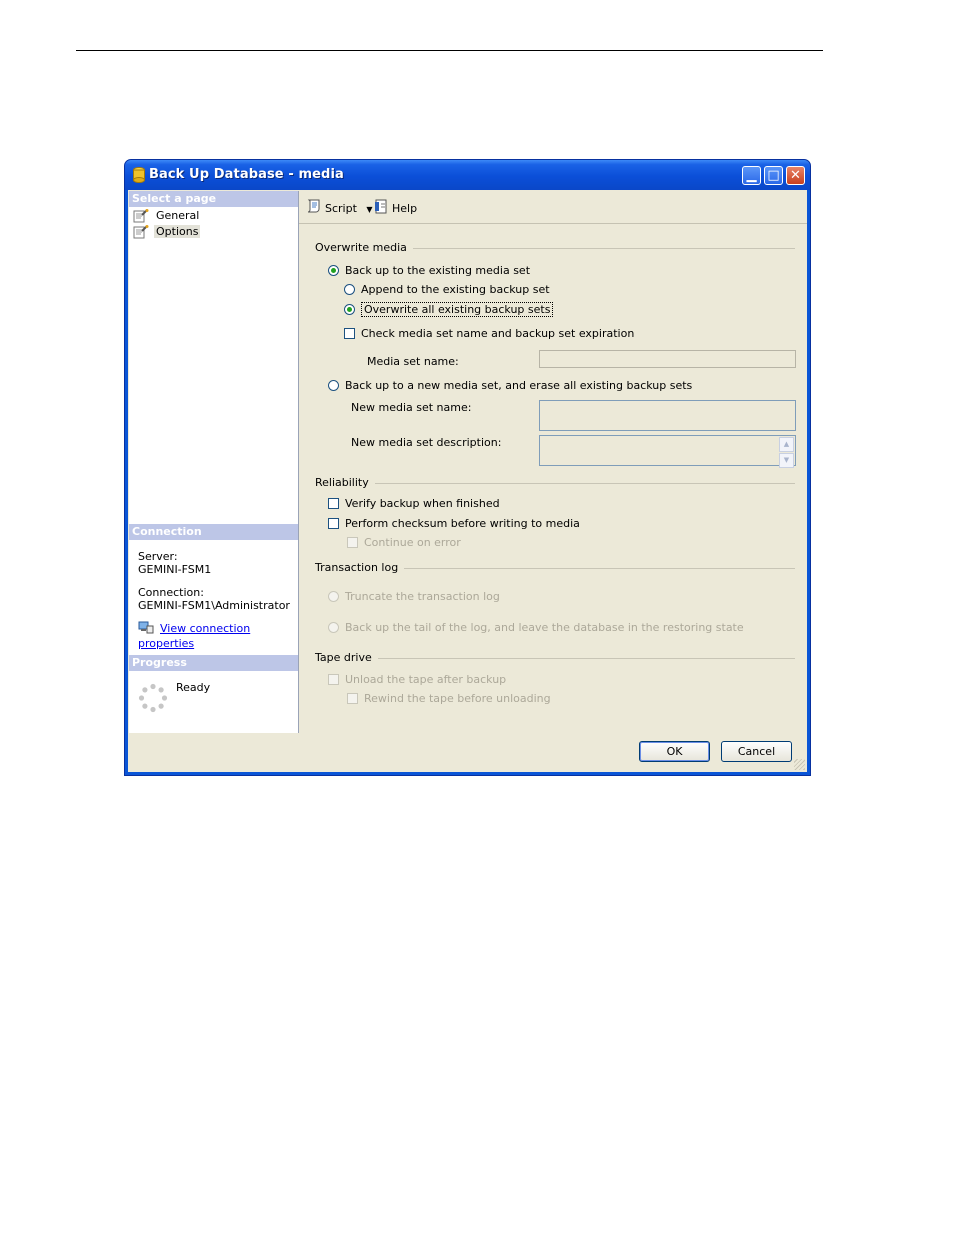 This screenshot has height=1235, width=954. I want to click on close-button: ✕, so click(795, 175).